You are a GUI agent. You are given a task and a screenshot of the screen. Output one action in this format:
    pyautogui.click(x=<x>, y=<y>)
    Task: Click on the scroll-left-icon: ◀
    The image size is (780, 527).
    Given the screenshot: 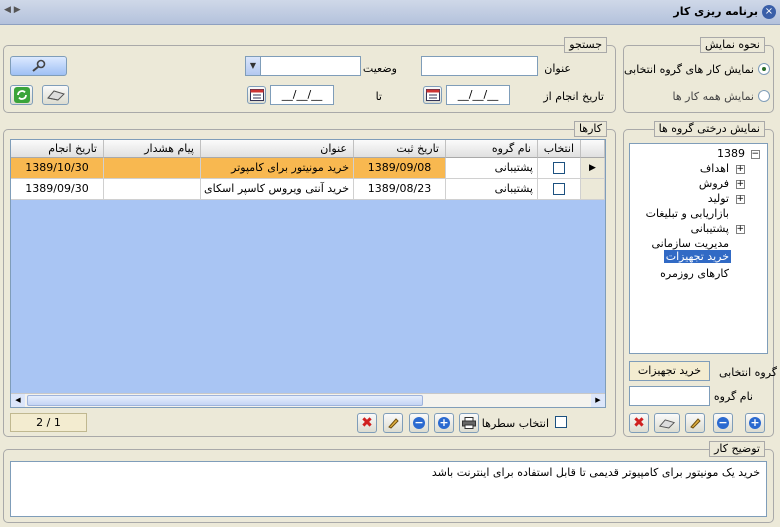 What is the action you would take?
    pyautogui.click(x=18, y=400)
    